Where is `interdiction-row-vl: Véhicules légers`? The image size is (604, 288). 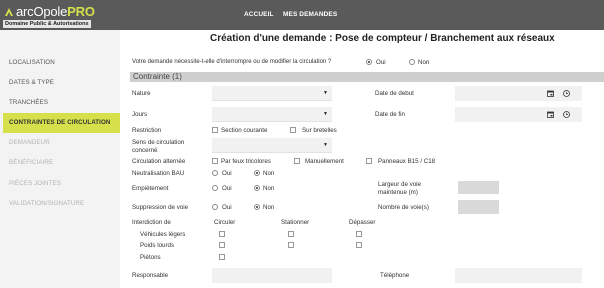
interdiction-row-vl: Véhicules légers is located at coordinates (163, 234).